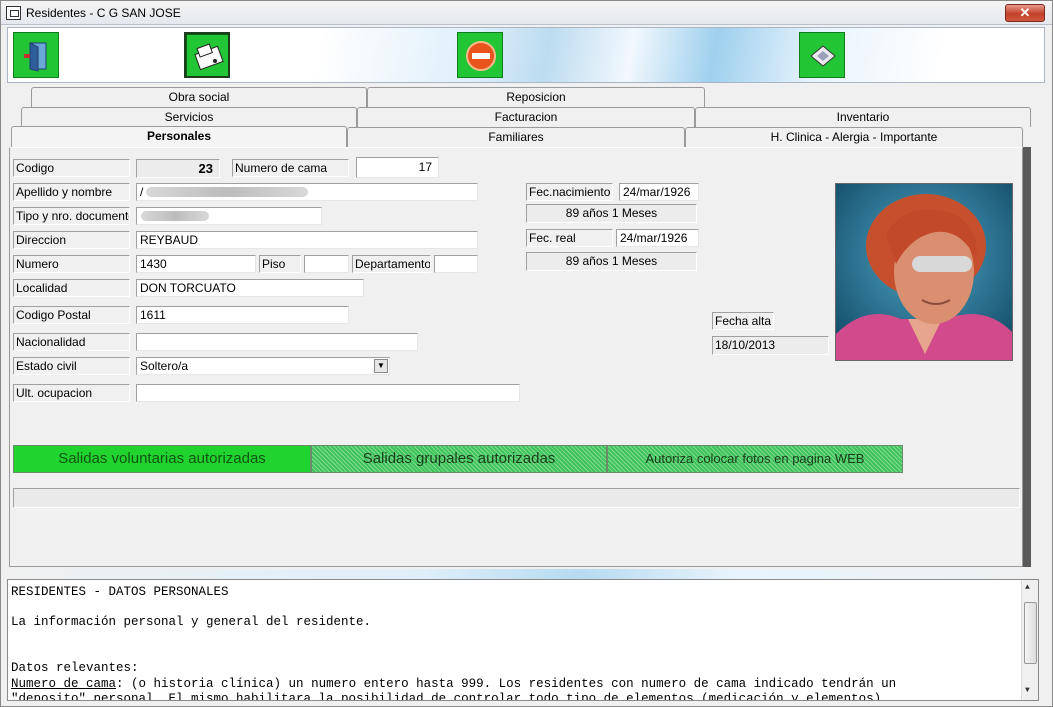 The width and height of the screenshot is (1053, 707). I want to click on help-scrollbar: ▲ ▼, so click(1029, 640).